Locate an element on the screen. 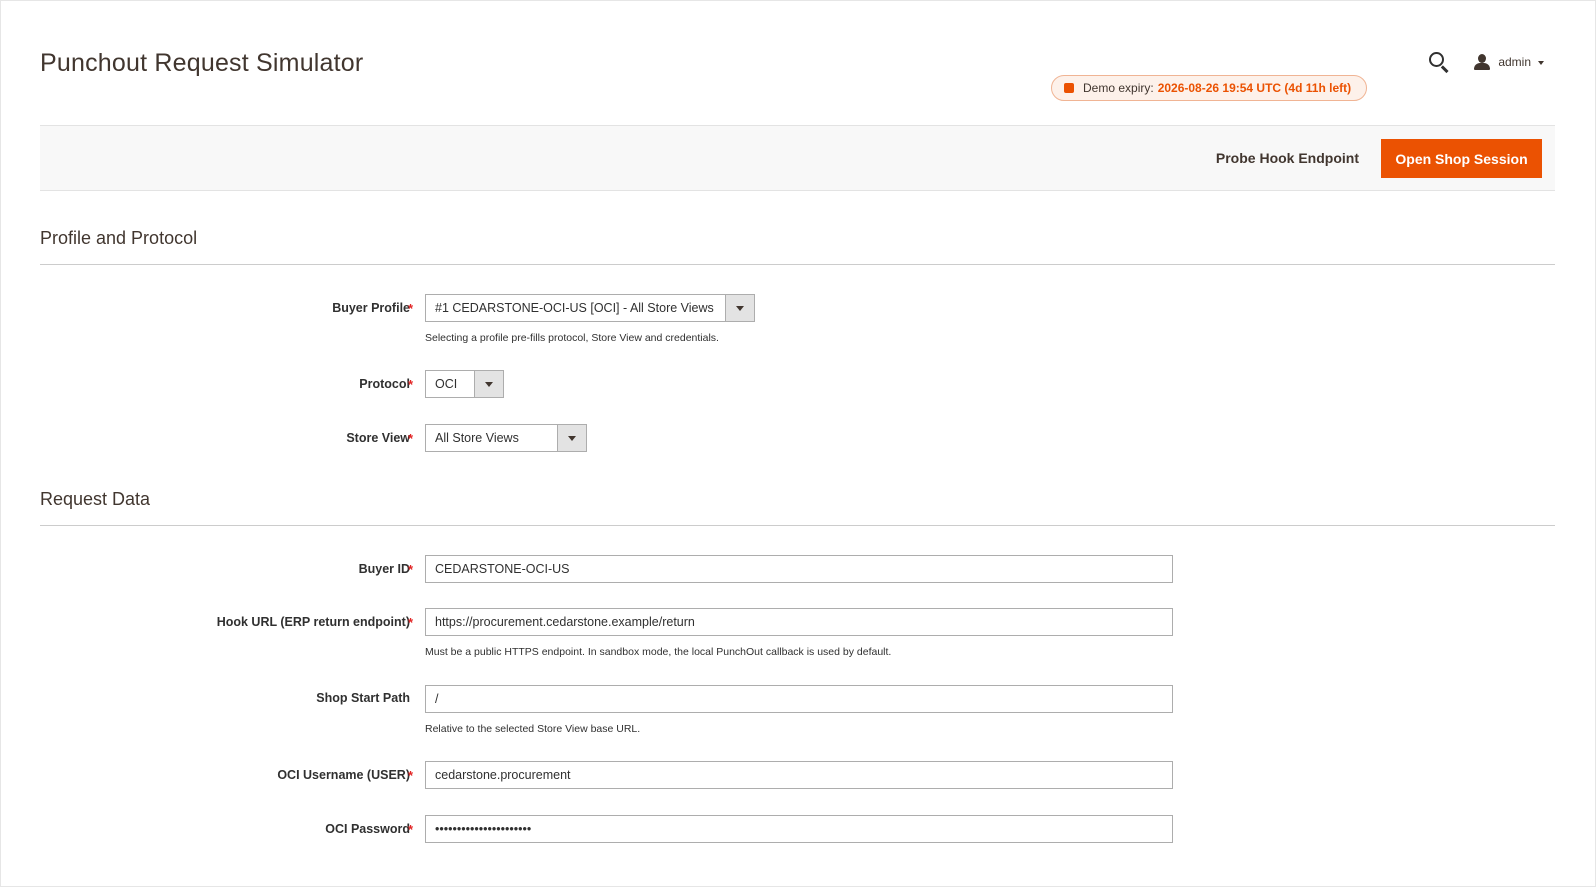  oci-username-label: OCI Username (USER) is located at coordinates (343, 775).